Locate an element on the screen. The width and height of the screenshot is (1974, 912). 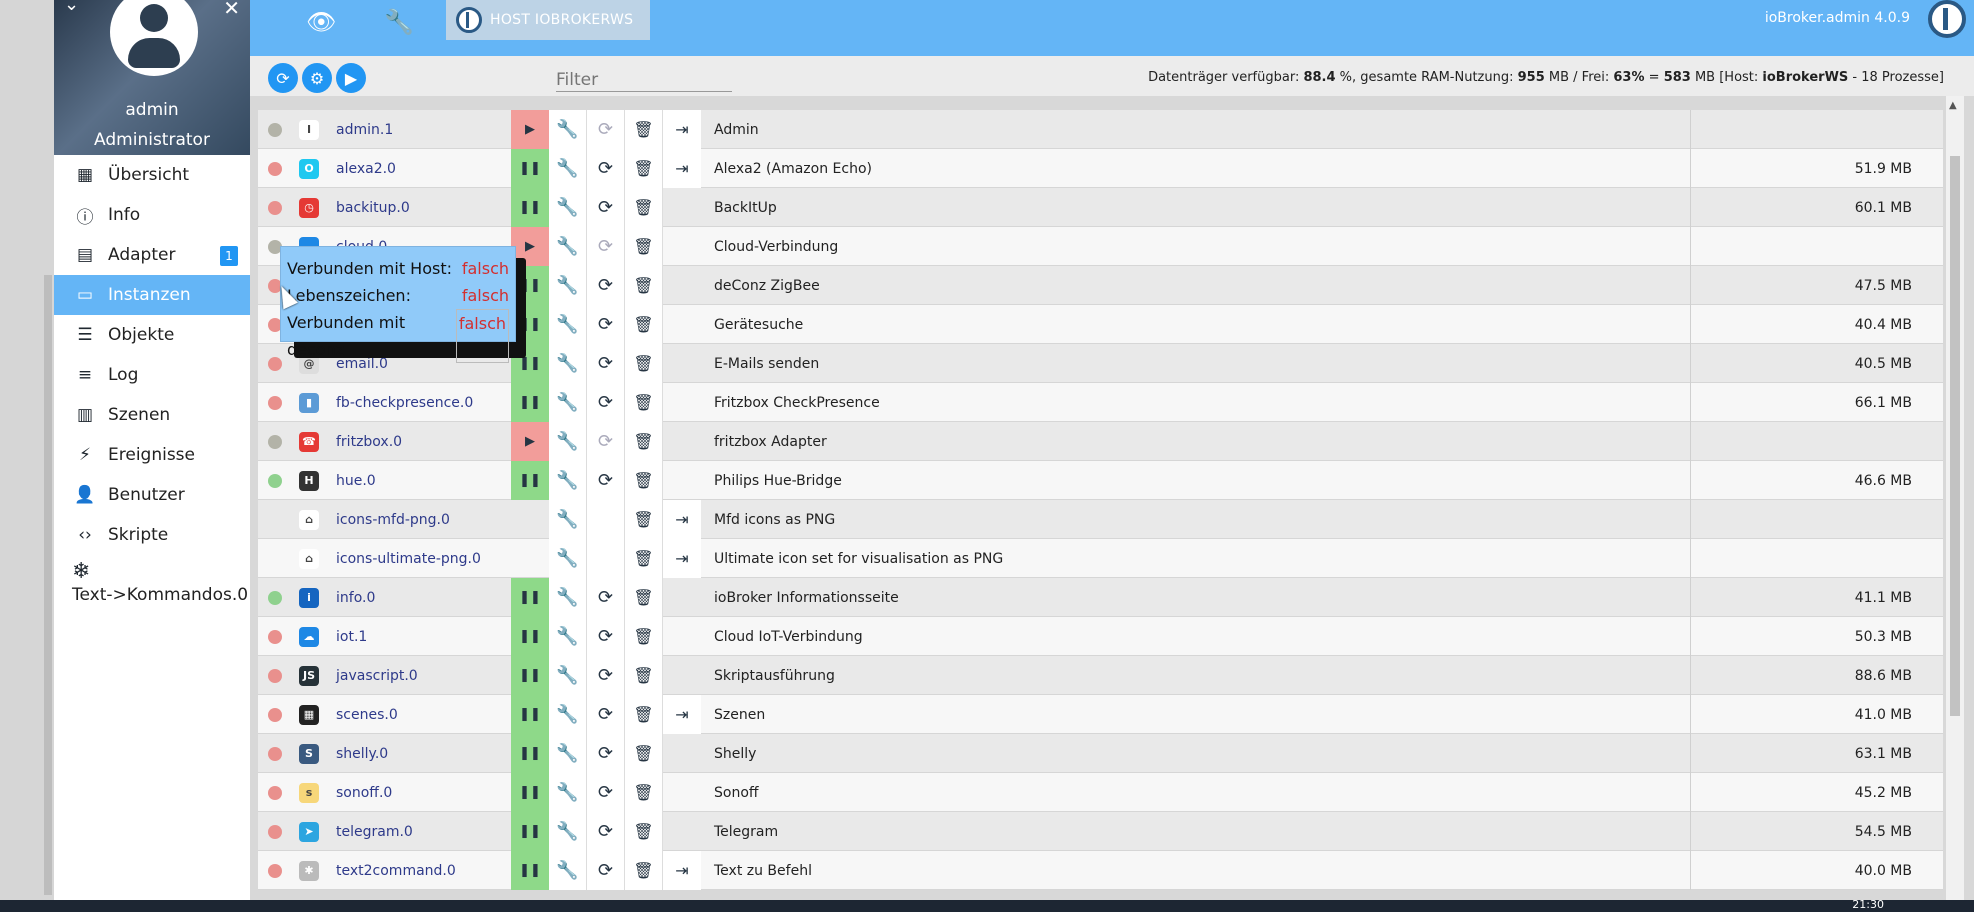
sidebar-item-benutzer: 👤 Benutzer is located at coordinates (152, 495).